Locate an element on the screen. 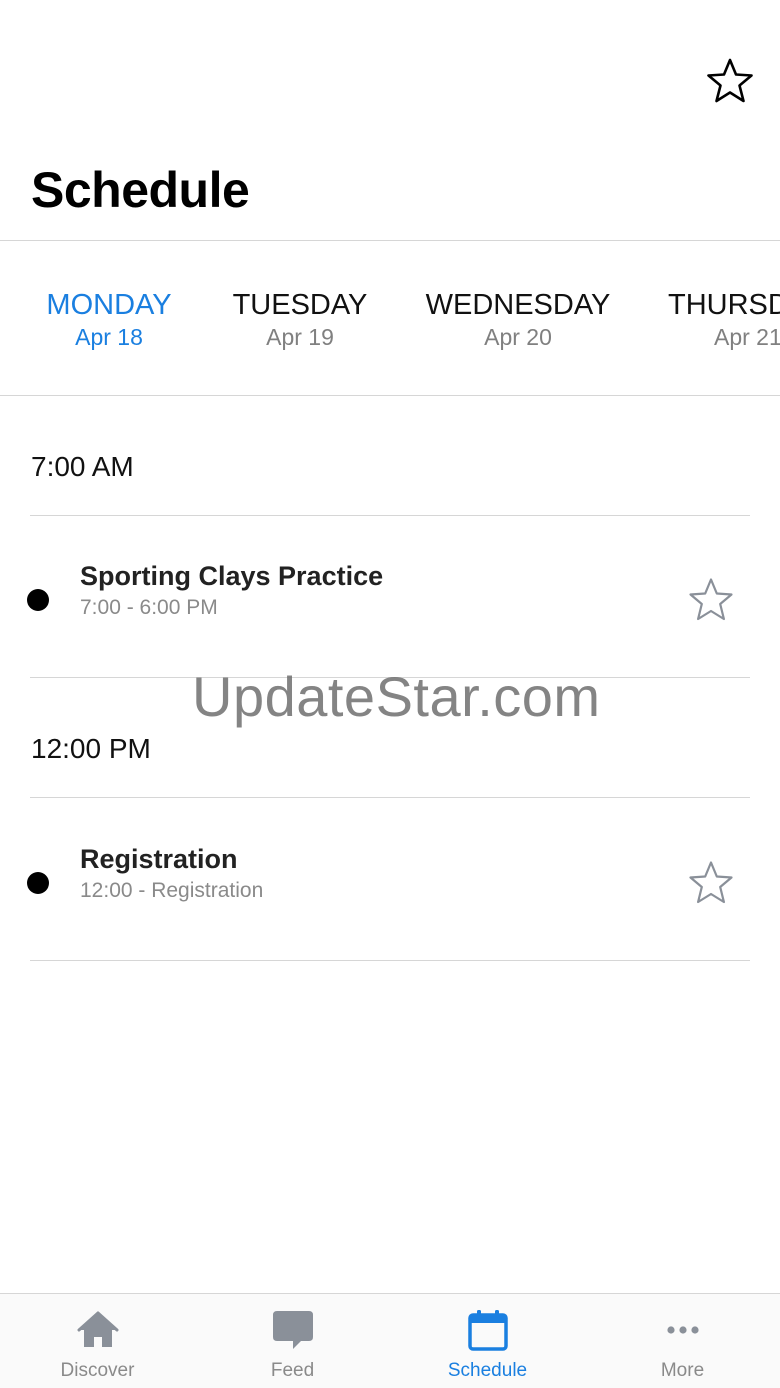 The image size is (780, 1388). day-tab-wednesday: WEDNESDAY Apr 20 is located at coordinates (518, 320).